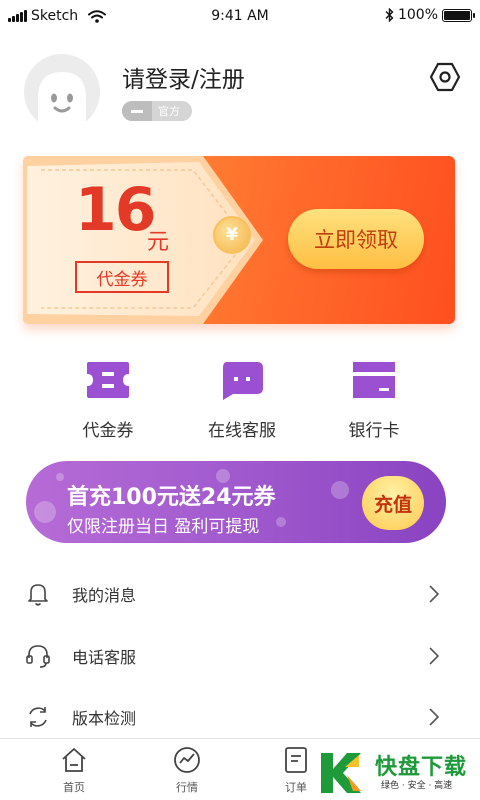  I want to click on quick-action-voucher: 代金券, so click(108, 400).